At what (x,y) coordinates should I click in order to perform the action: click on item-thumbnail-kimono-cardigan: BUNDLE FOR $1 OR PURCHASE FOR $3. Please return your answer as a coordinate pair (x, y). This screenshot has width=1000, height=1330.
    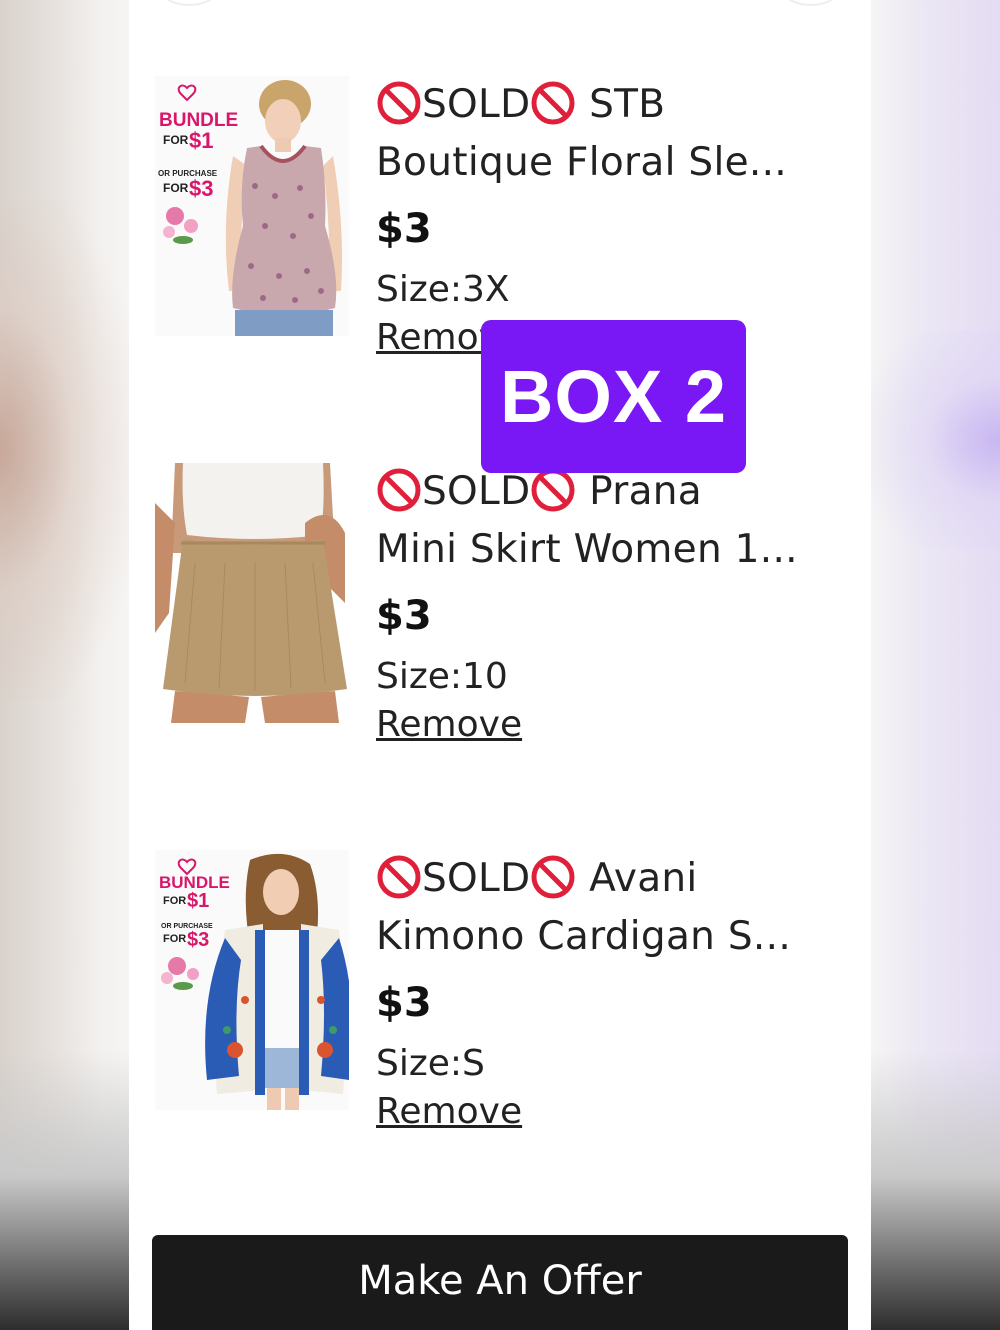
    Looking at the image, I should click on (252, 980).